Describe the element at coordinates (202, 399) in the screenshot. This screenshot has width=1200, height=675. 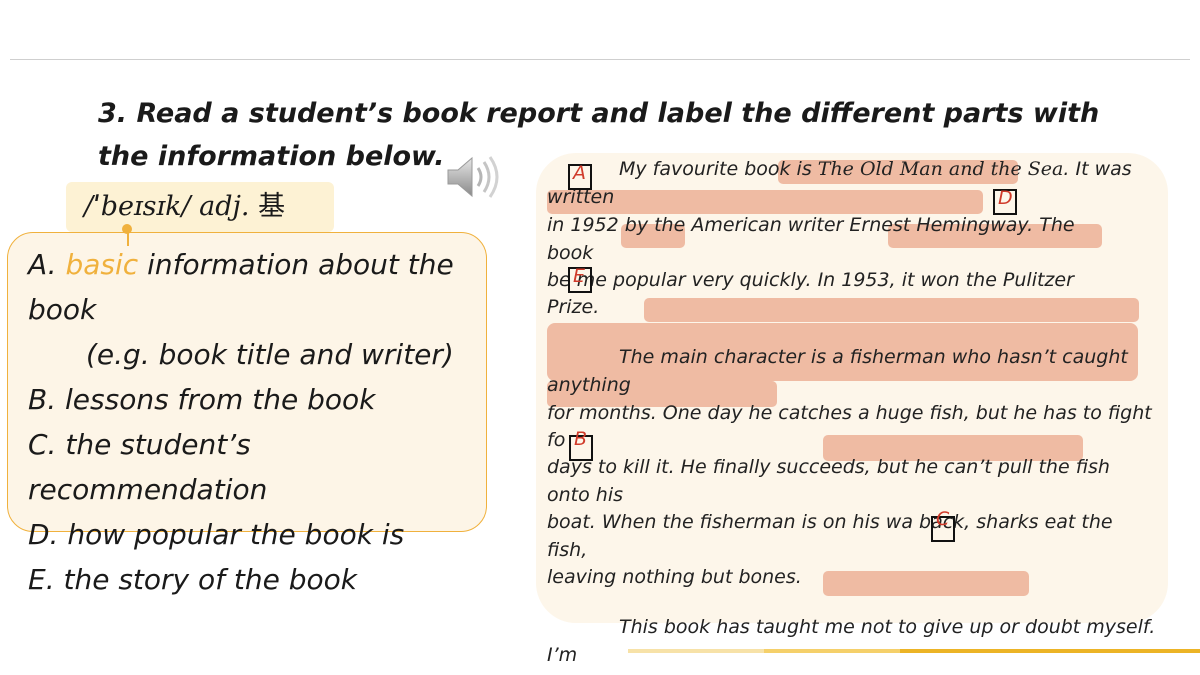
I see `option-b: B. lessons from the book` at that location.